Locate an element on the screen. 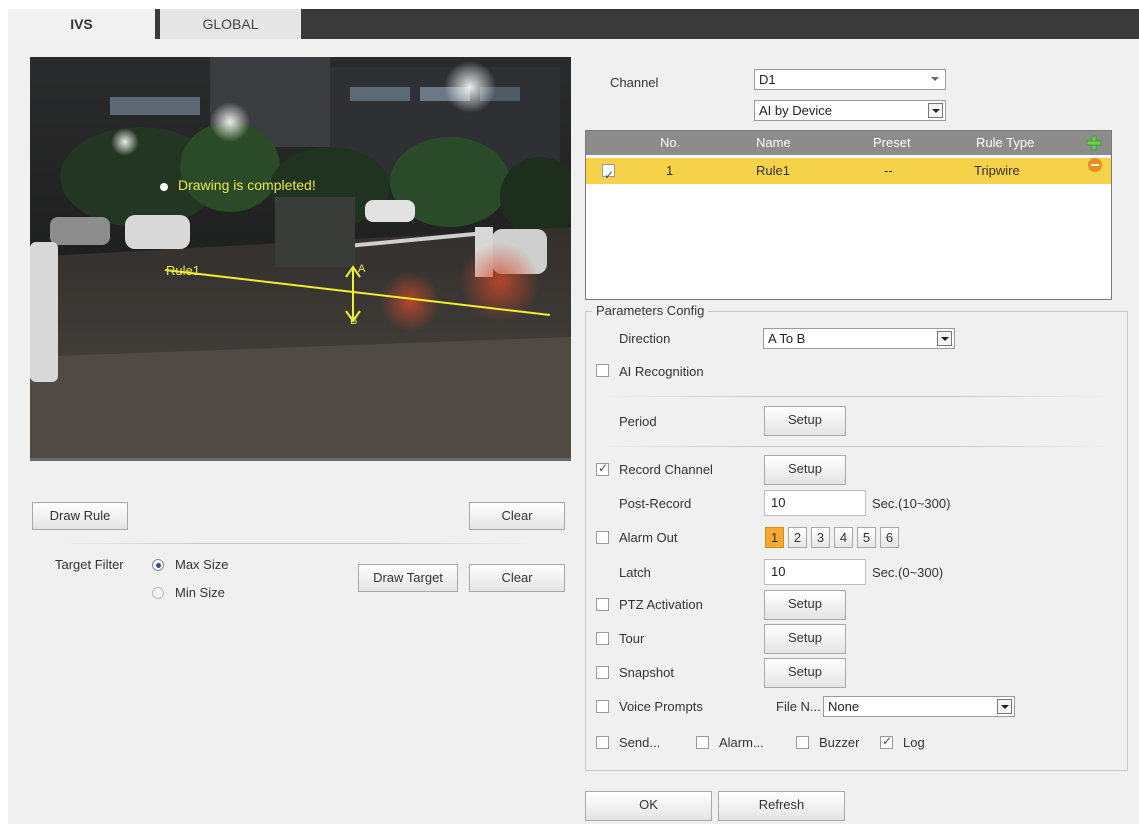 The width and height of the screenshot is (1139, 824). period-label: Period is located at coordinates (638, 421).